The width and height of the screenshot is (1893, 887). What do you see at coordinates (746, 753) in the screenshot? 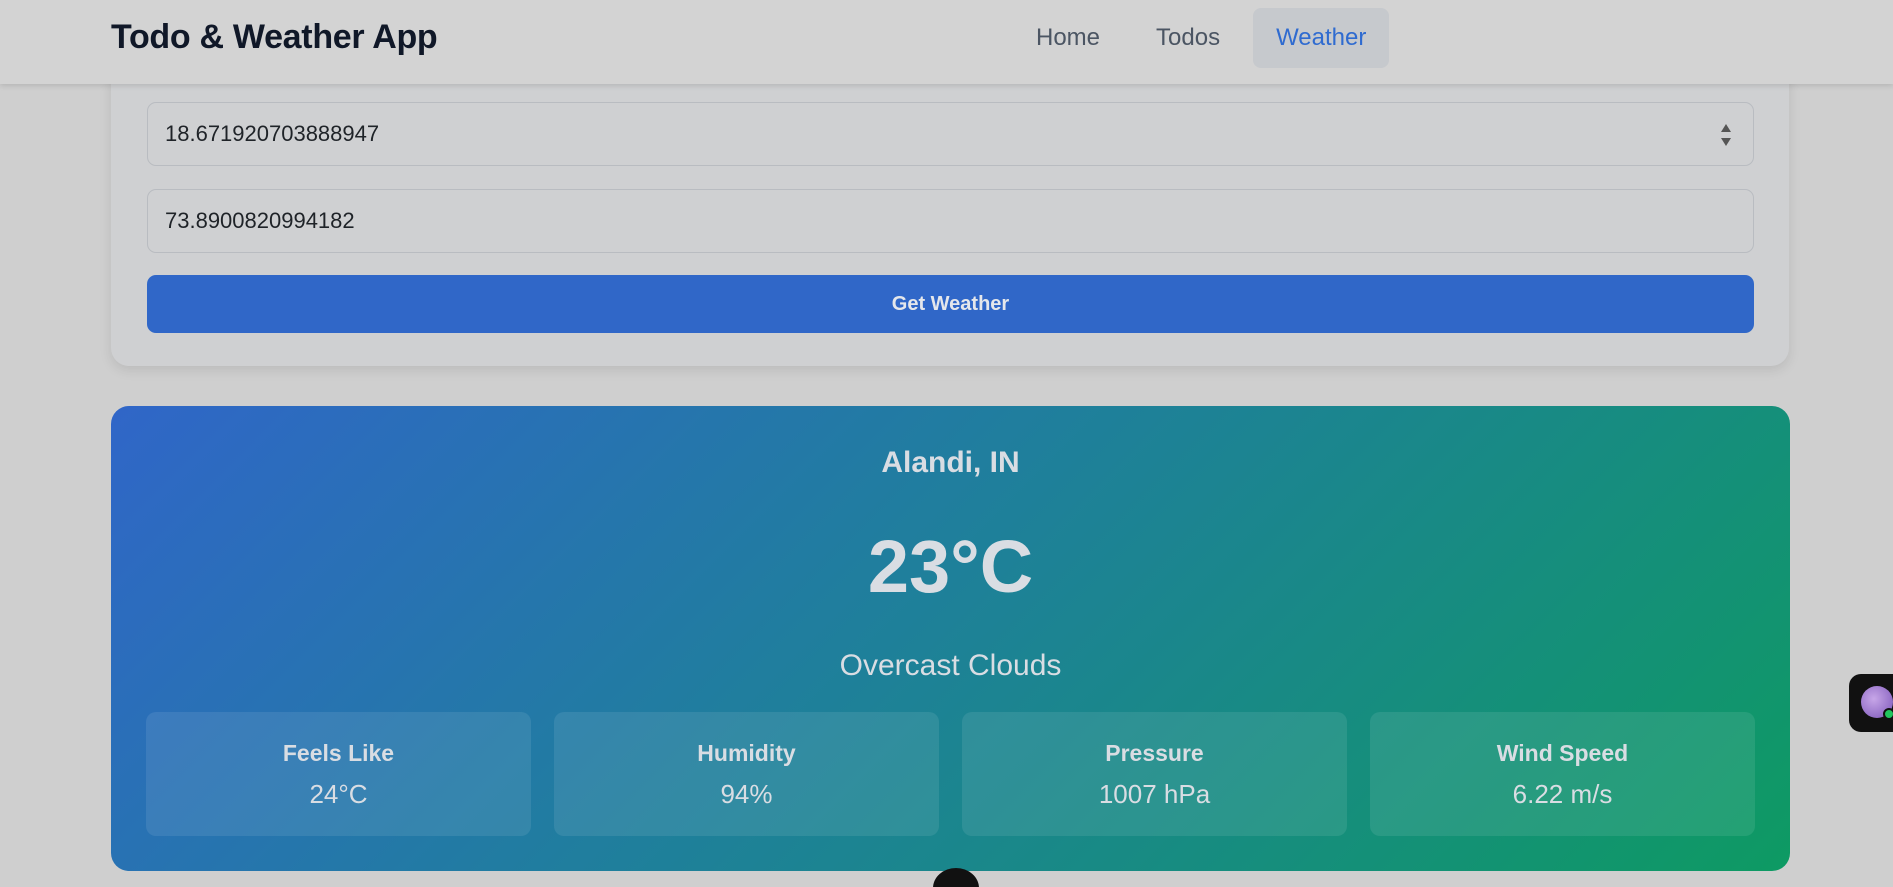
I see `stat-label: Humidity` at bounding box center [746, 753].